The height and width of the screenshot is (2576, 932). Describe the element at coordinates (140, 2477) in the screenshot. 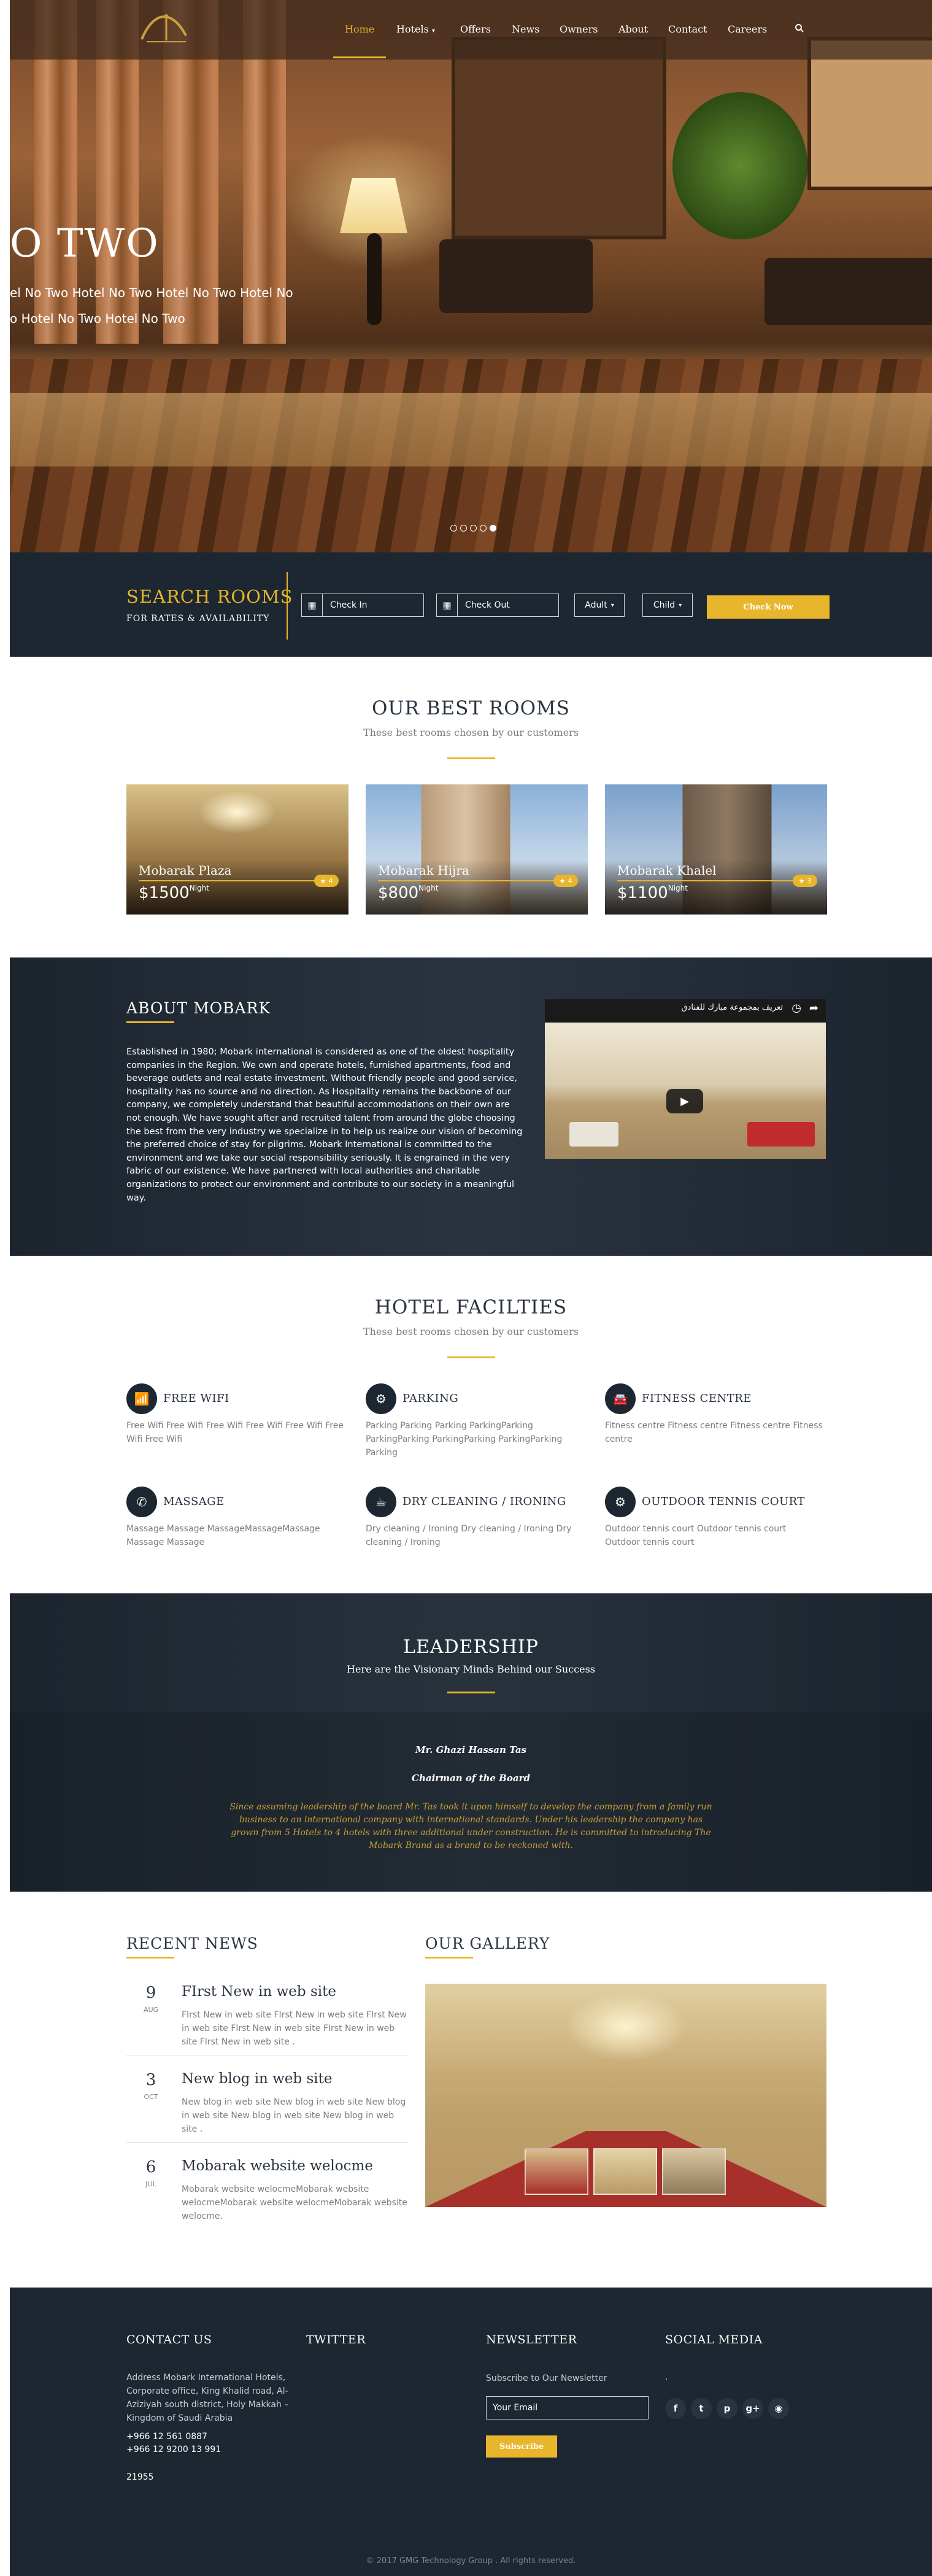

I see `contact-zip: 21955` at that location.